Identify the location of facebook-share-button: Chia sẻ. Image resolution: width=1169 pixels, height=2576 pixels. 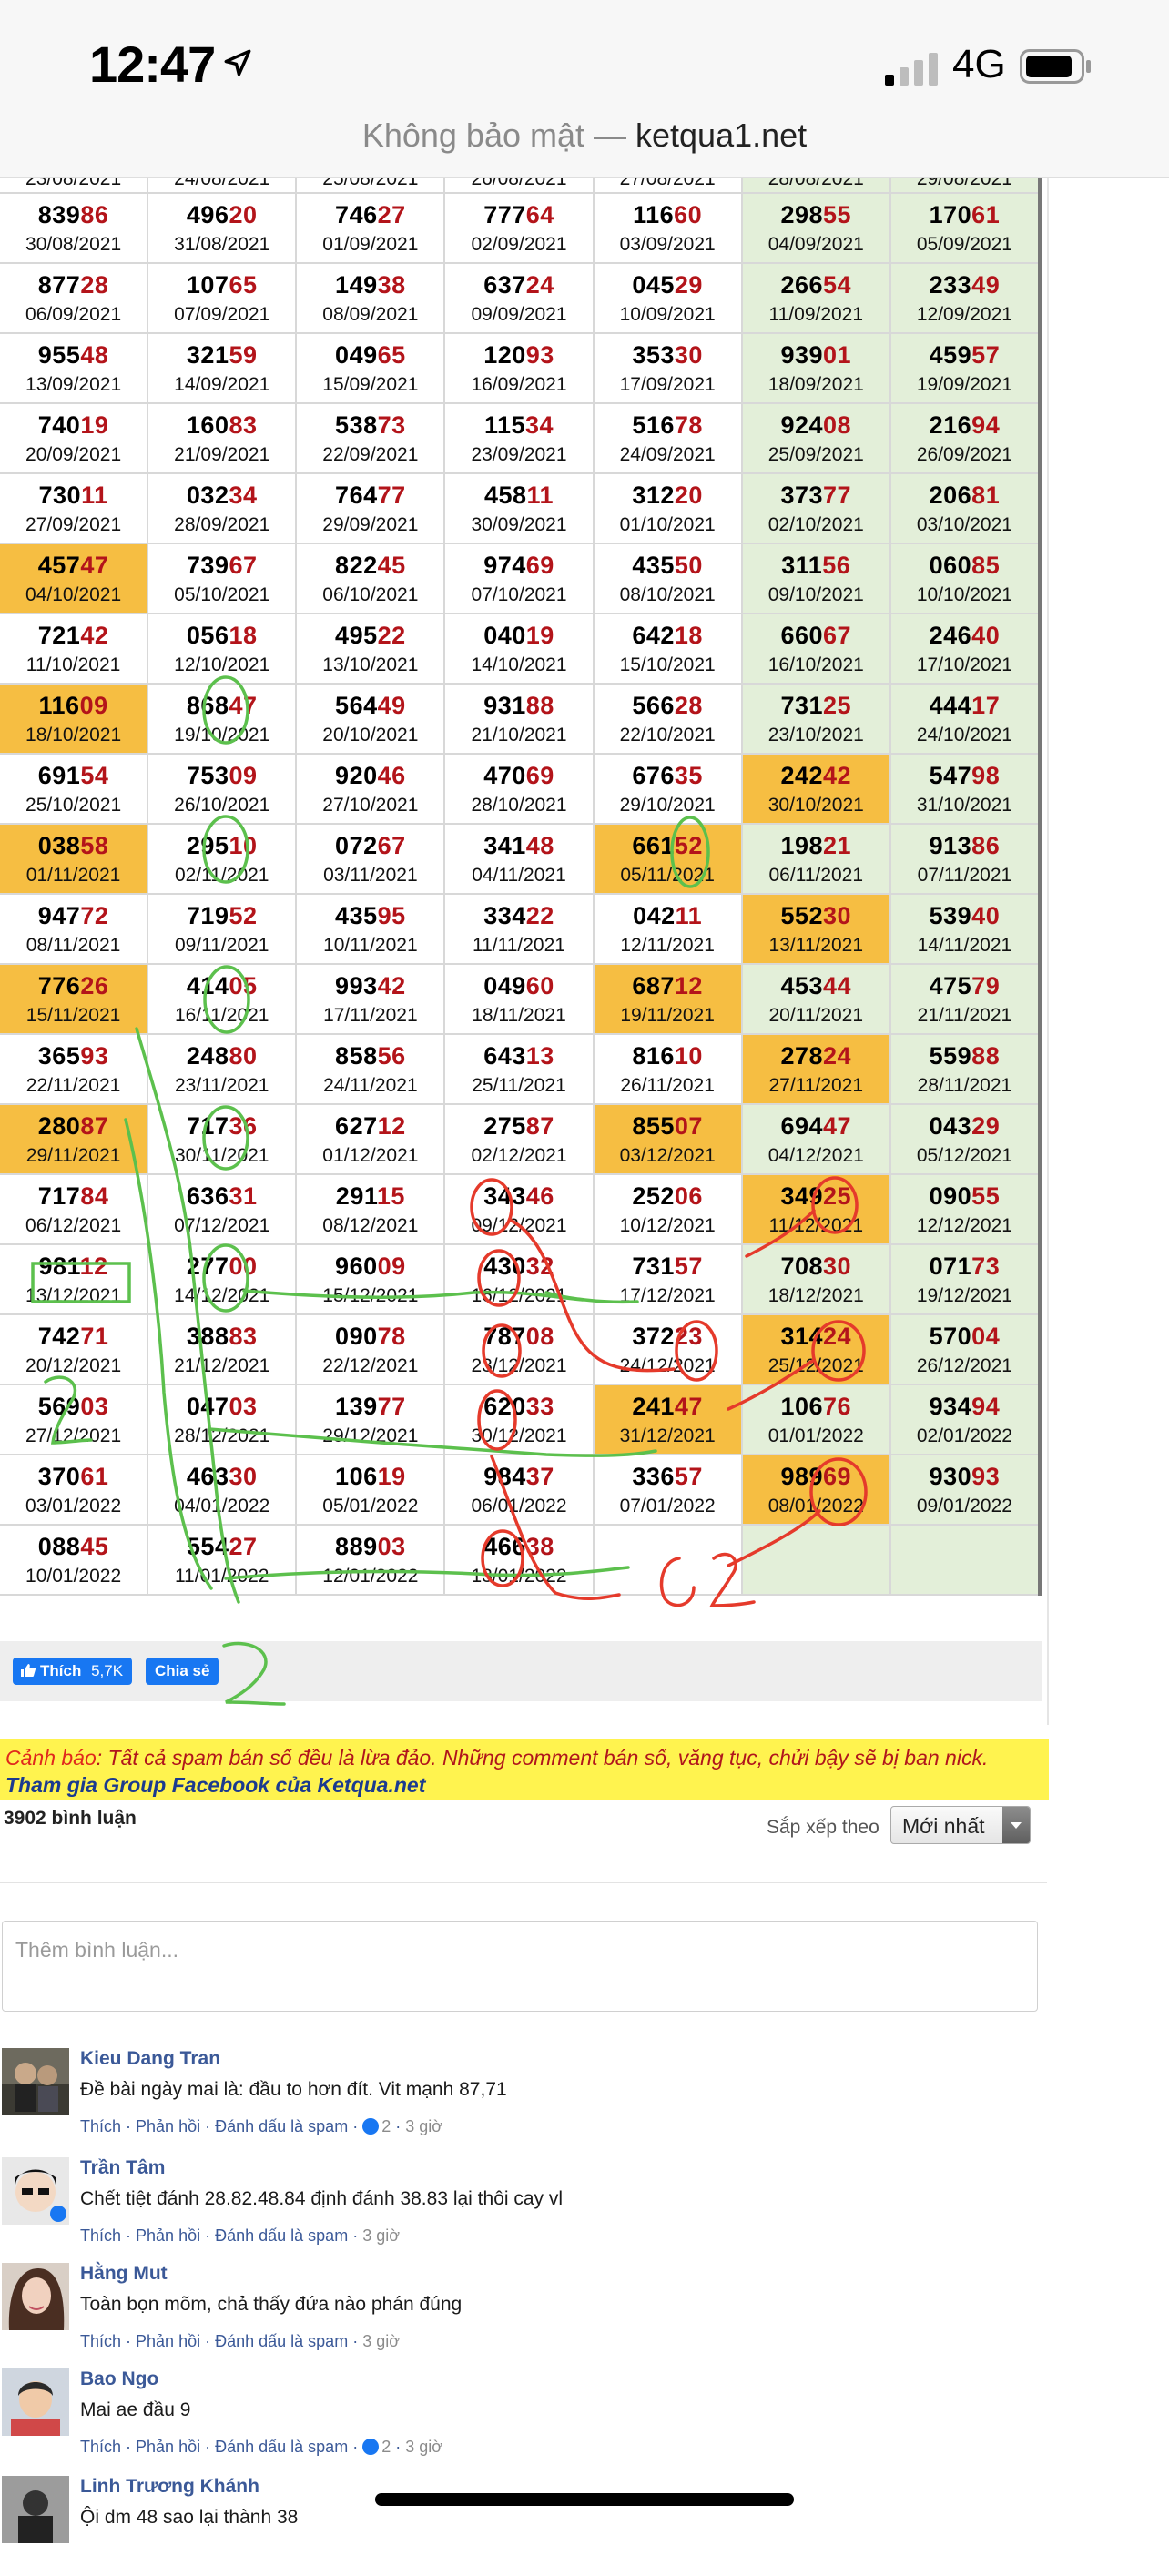
(182, 1671).